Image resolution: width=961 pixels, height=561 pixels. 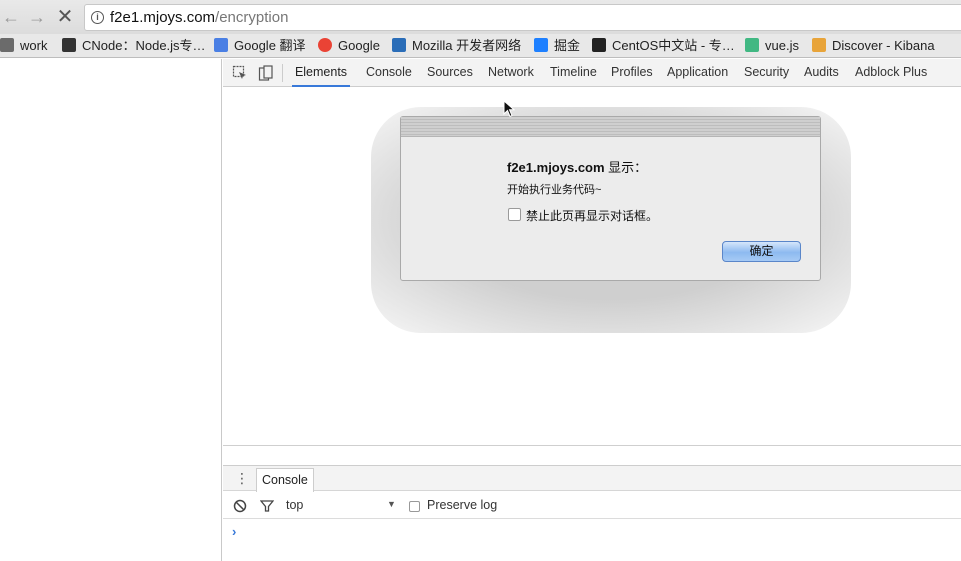 I want to click on tab-timeline: Timeline, so click(x=573, y=73).